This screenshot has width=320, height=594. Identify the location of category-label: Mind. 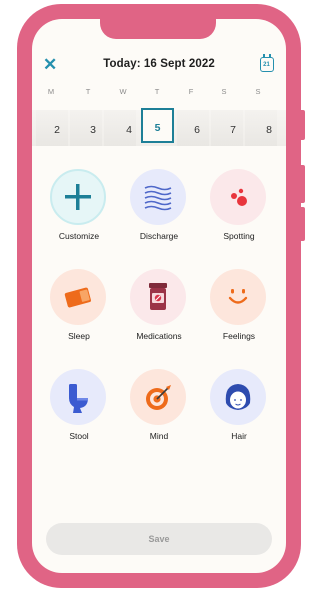
(159, 436).